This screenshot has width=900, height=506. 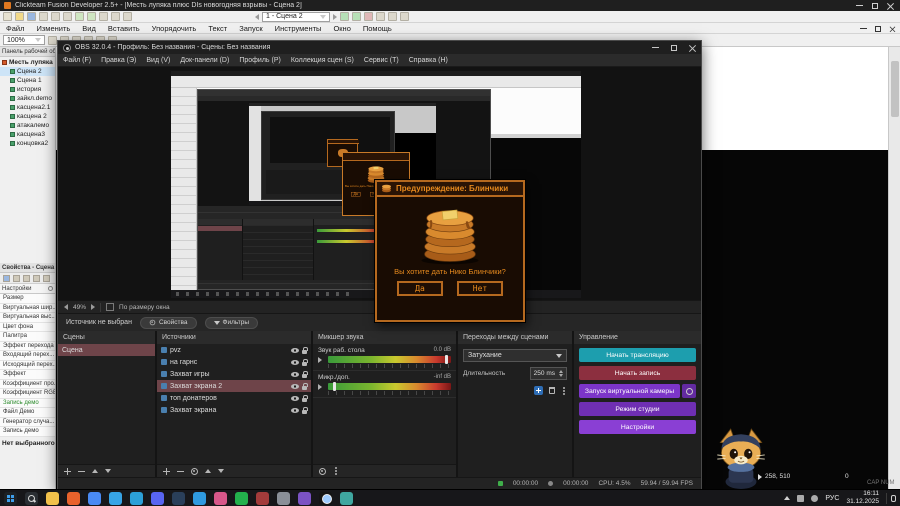 I want to click on remove-source-button, so click(x=180, y=471).